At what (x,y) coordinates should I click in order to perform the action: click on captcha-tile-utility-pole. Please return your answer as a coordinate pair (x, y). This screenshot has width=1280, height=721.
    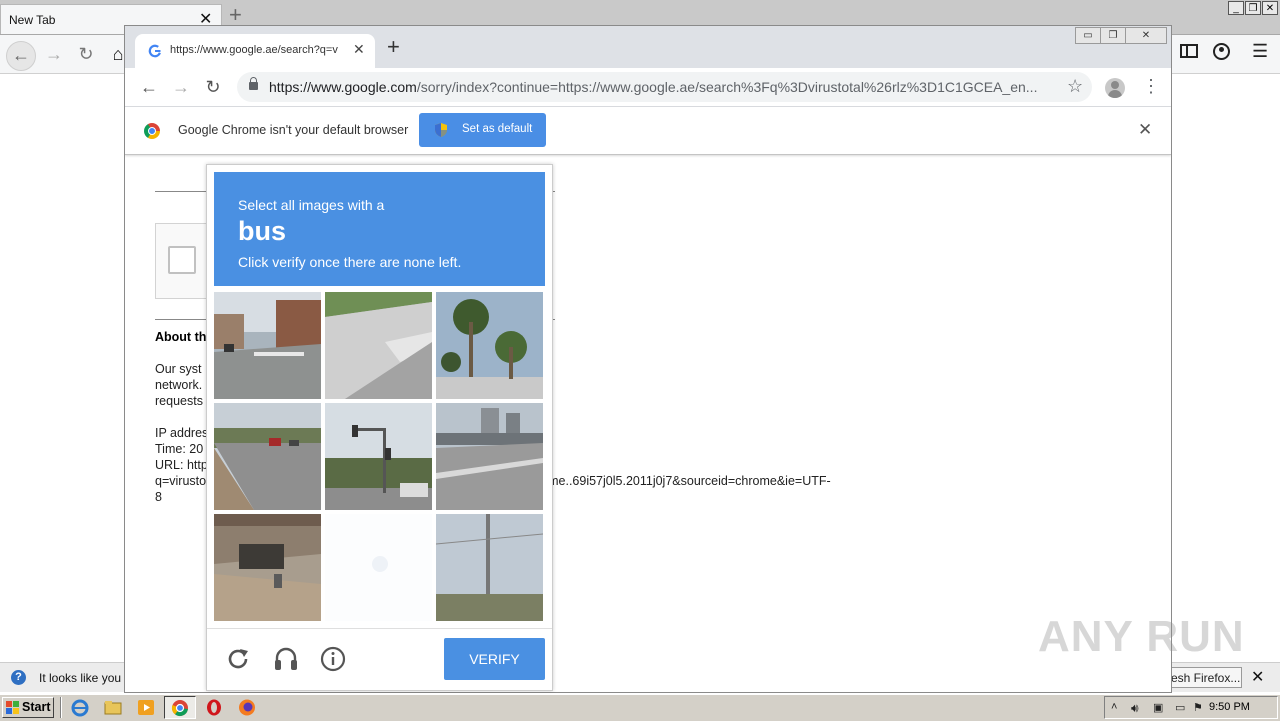
    Looking at the image, I should click on (489, 567).